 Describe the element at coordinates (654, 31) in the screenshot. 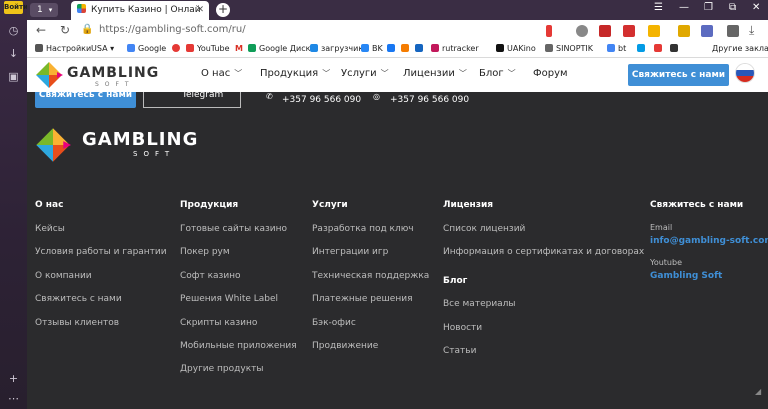

I see `ext-user-icon` at that location.